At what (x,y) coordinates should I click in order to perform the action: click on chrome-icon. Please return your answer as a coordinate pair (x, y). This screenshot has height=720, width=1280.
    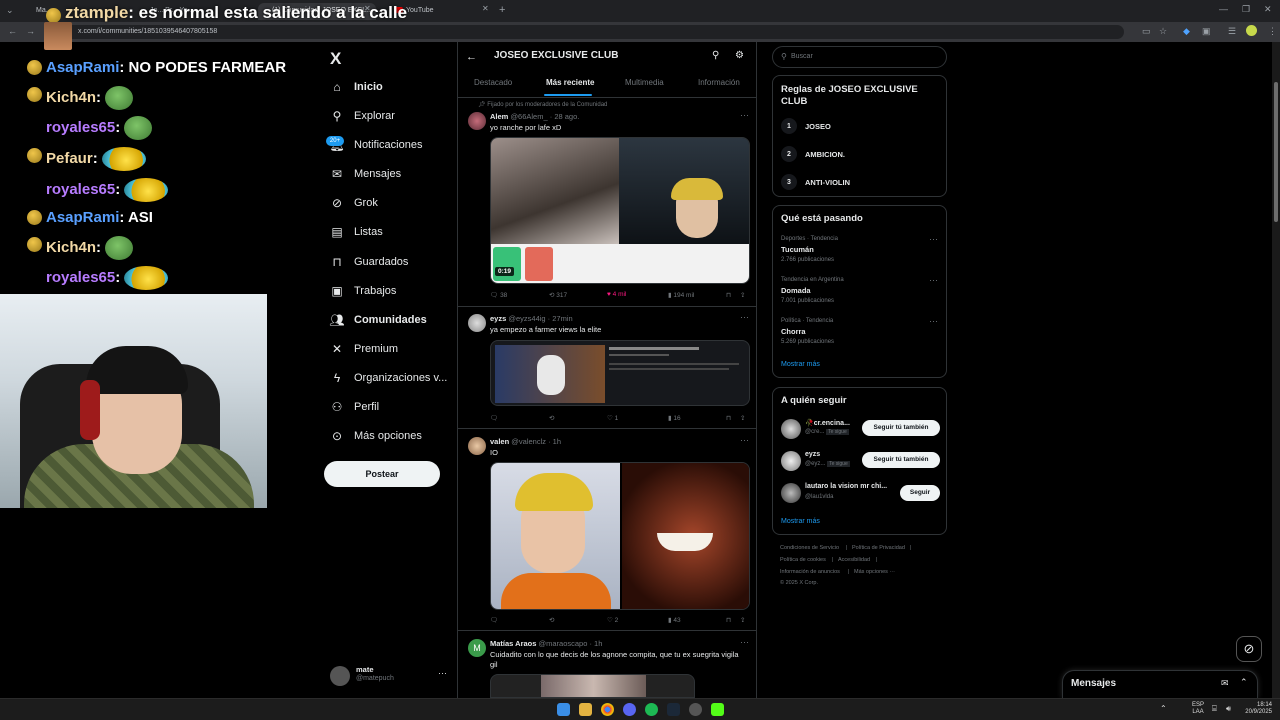
    Looking at the image, I should click on (607, 709).